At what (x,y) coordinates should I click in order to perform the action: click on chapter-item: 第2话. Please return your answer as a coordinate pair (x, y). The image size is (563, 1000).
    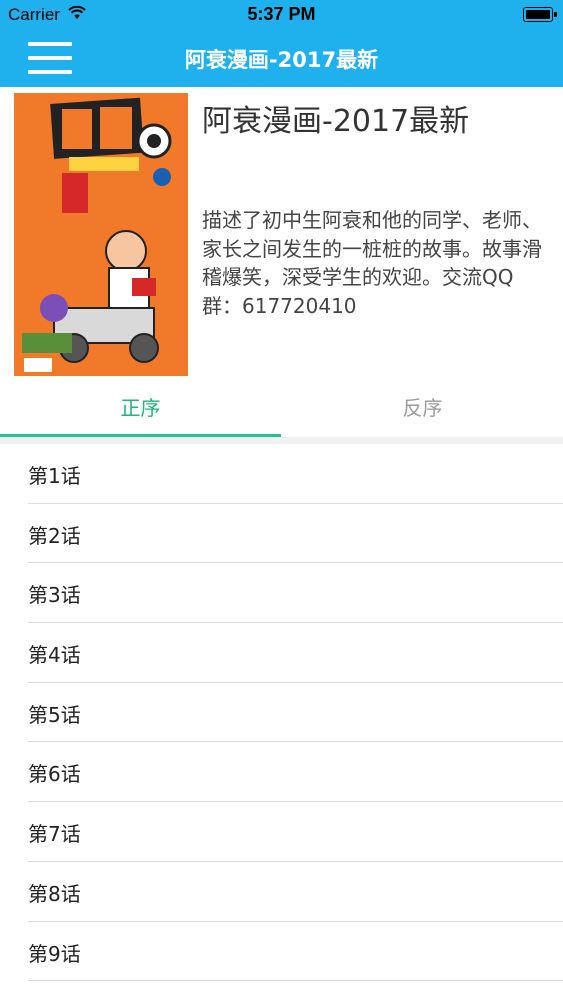
    Looking at the image, I should click on (281, 534).